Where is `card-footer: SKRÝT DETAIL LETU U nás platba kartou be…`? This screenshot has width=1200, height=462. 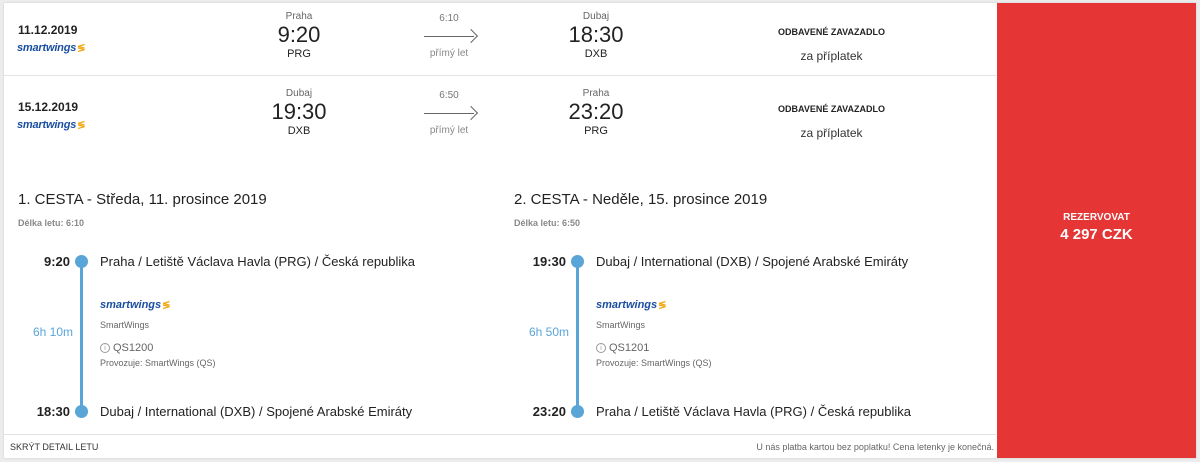 card-footer: SKRÝT DETAIL LETU U nás platba kartou be… is located at coordinates (500, 446).